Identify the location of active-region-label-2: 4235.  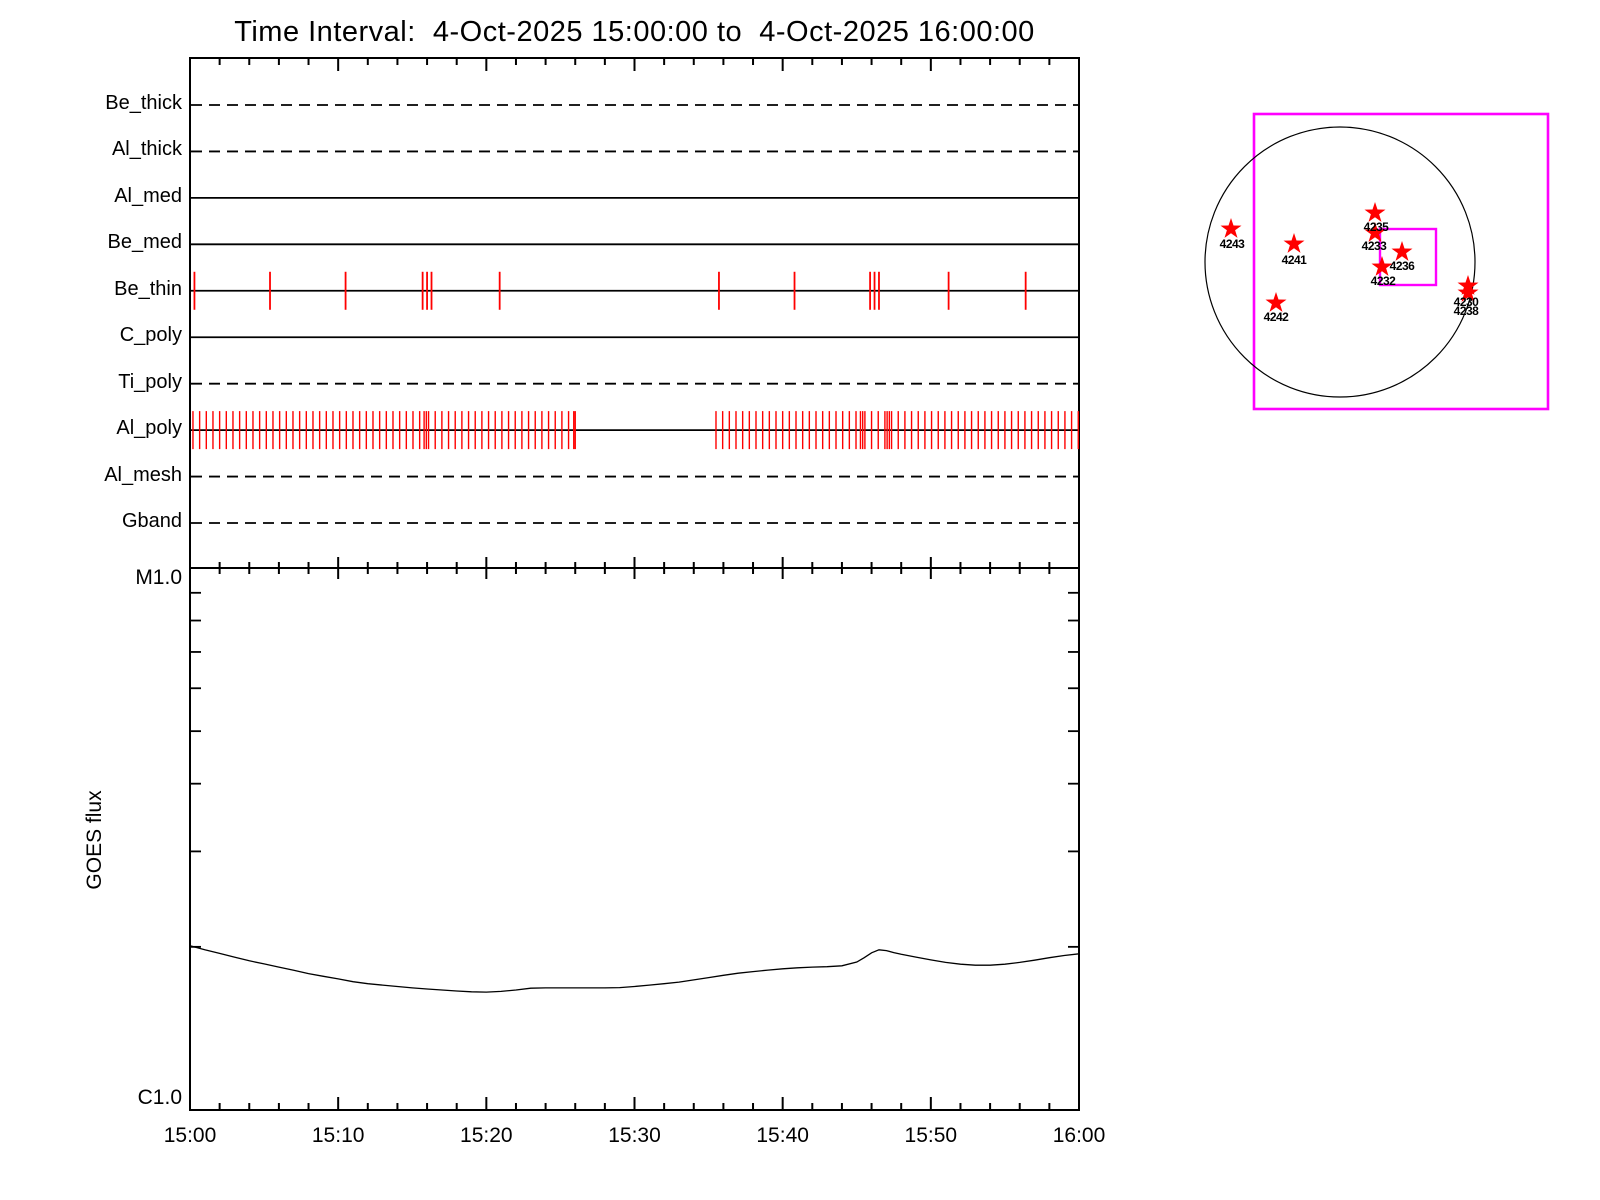
(1376, 227).